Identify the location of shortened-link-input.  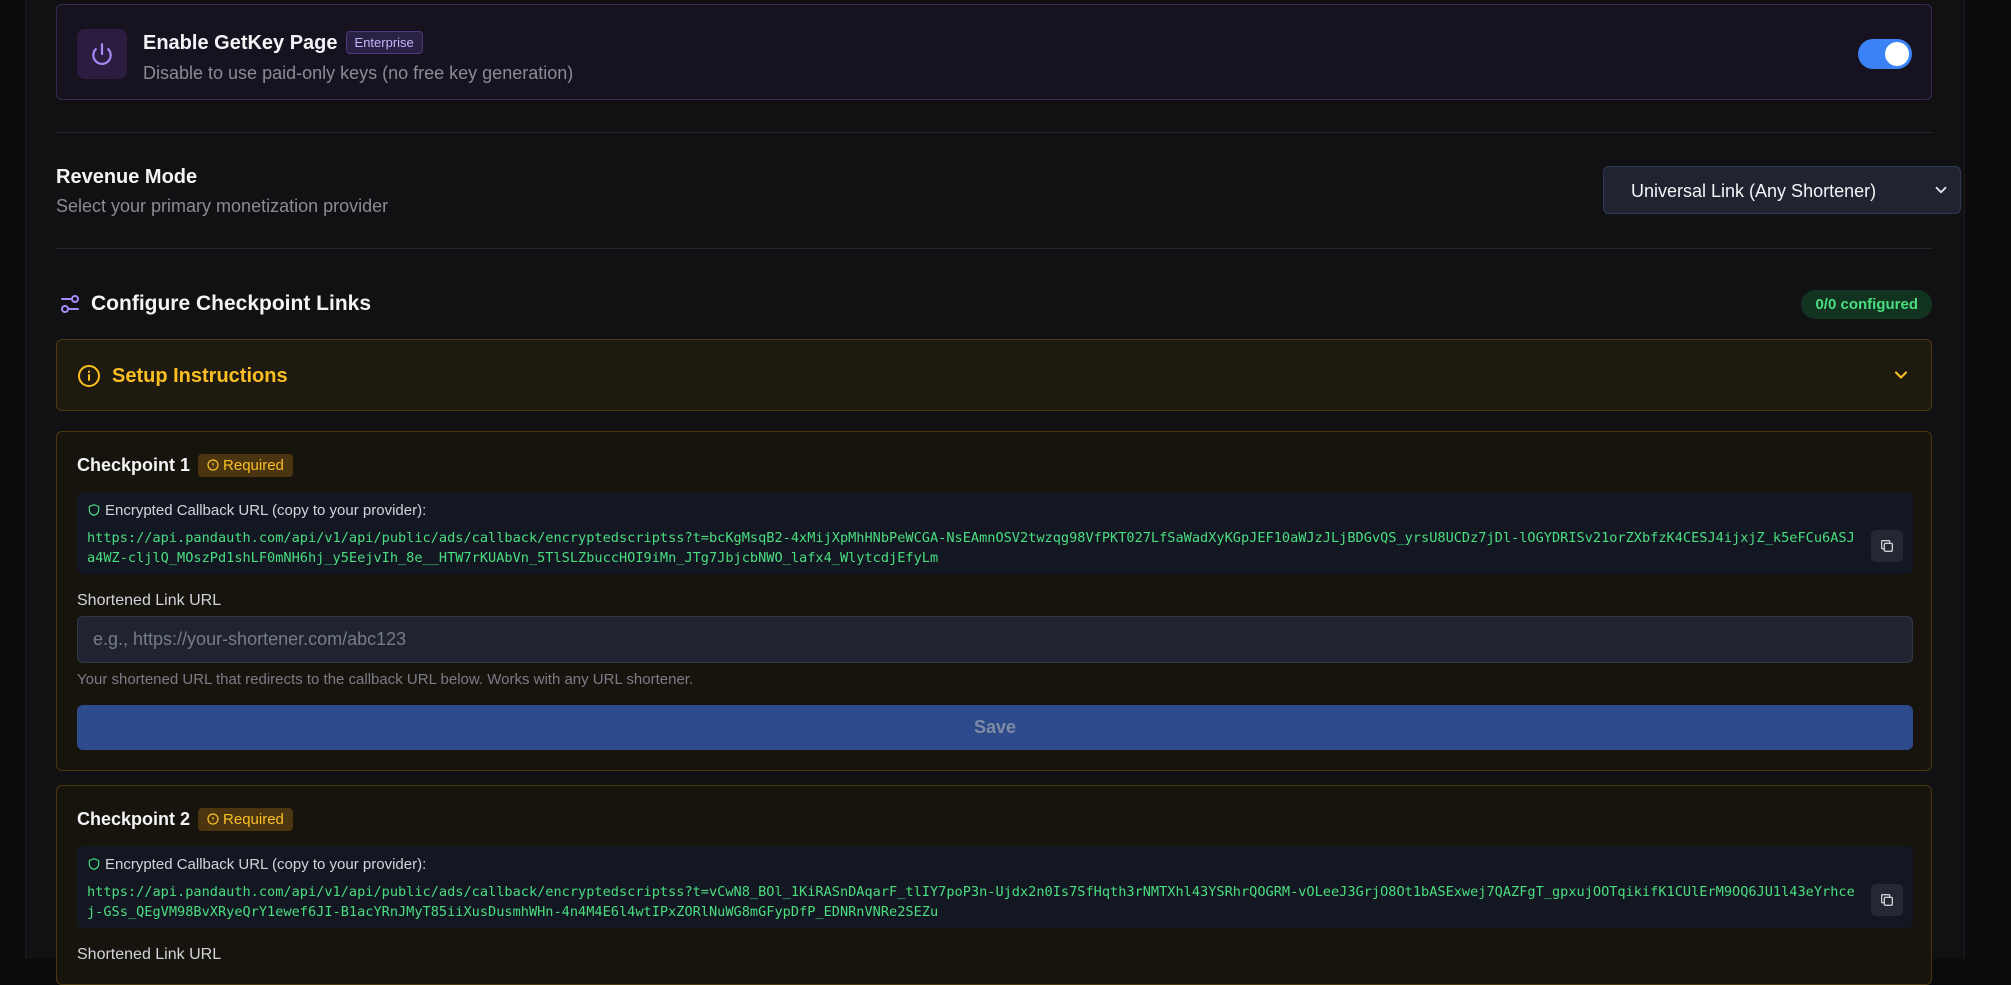
(995, 639).